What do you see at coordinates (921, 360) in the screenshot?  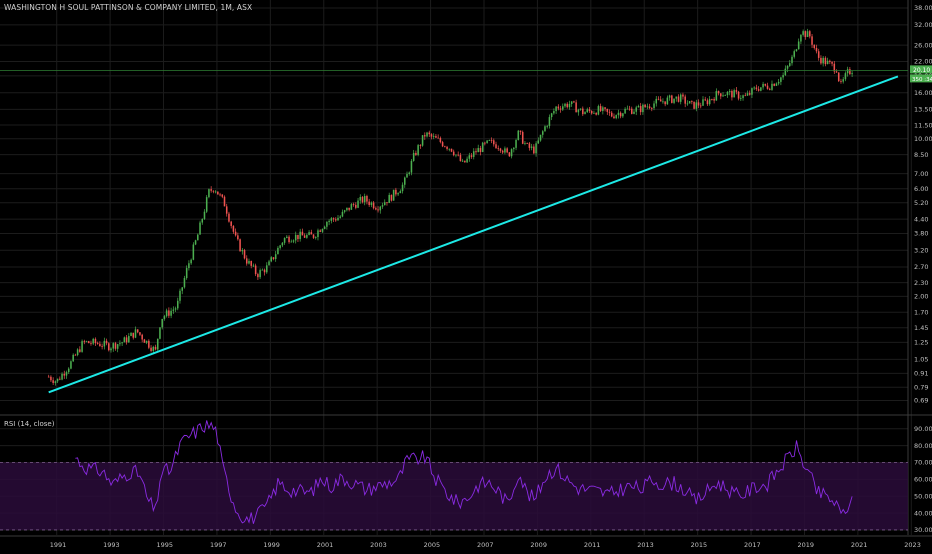 I see `price-axis-label: 1.05` at bounding box center [921, 360].